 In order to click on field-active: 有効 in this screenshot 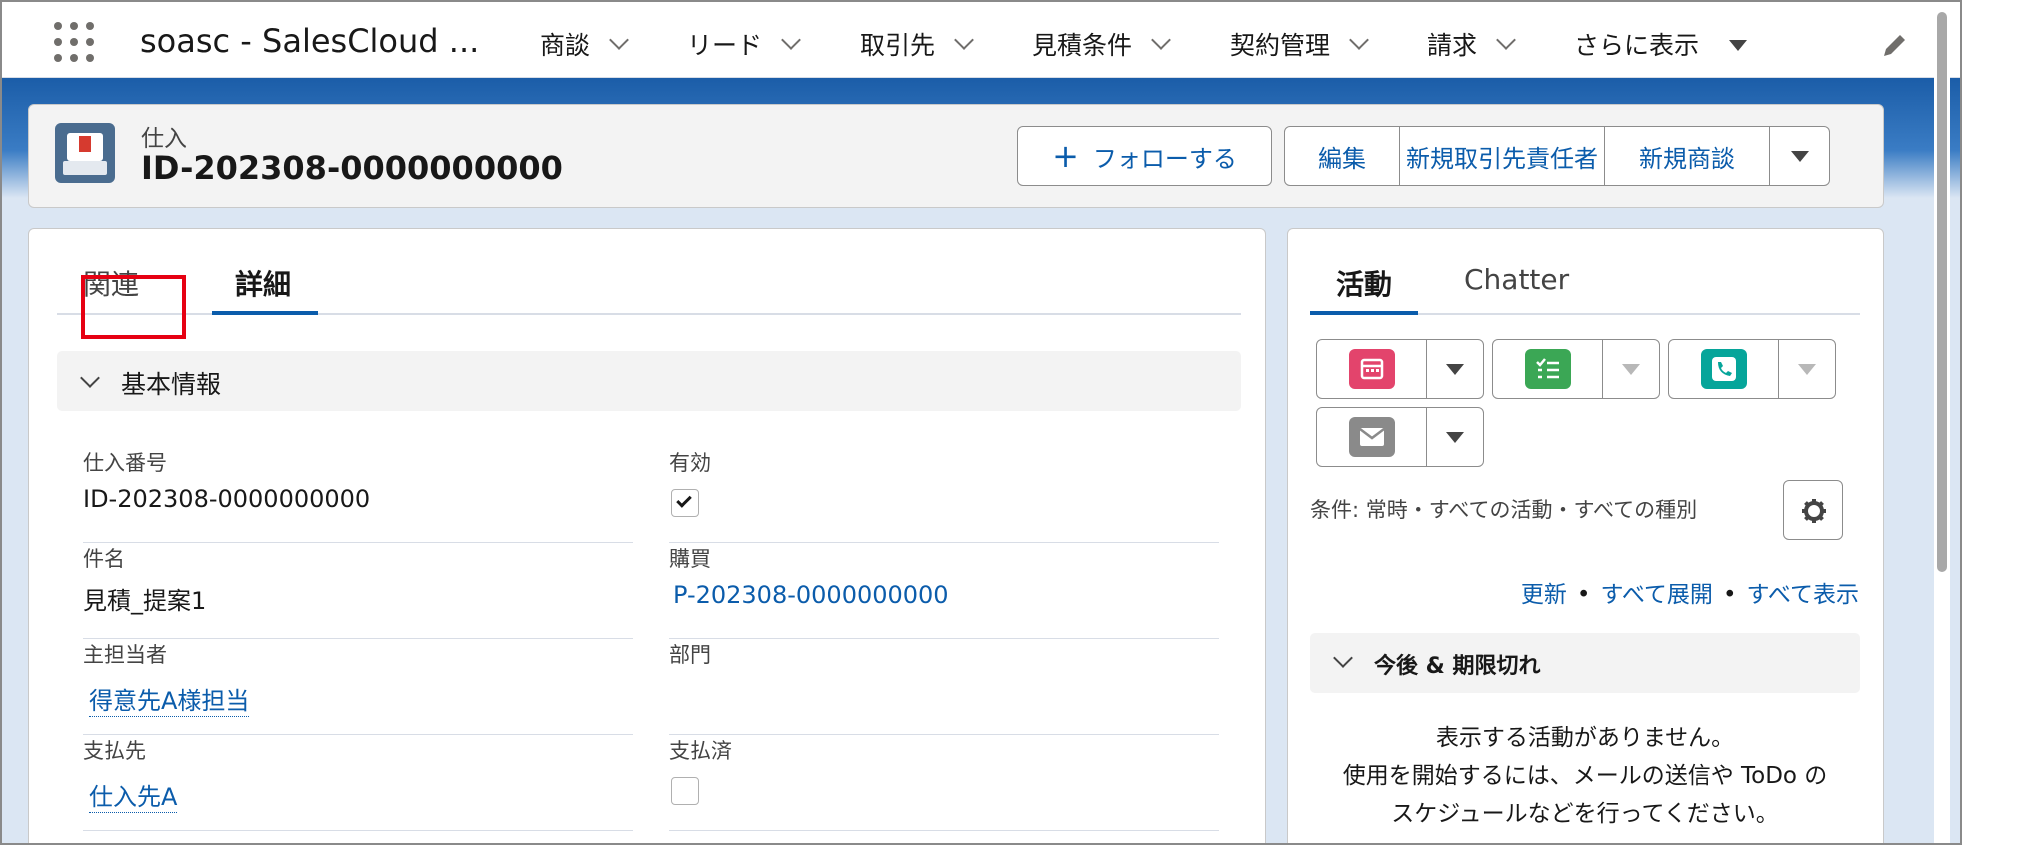, I will do `click(944, 495)`.